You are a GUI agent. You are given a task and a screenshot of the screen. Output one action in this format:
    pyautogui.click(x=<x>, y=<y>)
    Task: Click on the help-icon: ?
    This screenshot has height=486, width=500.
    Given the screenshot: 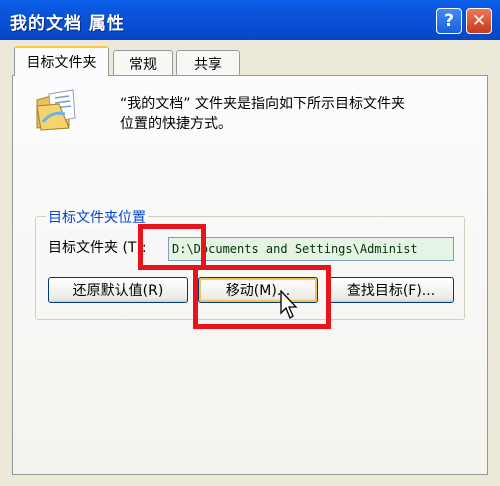 What is the action you would take?
    pyautogui.click(x=449, y=21)
    